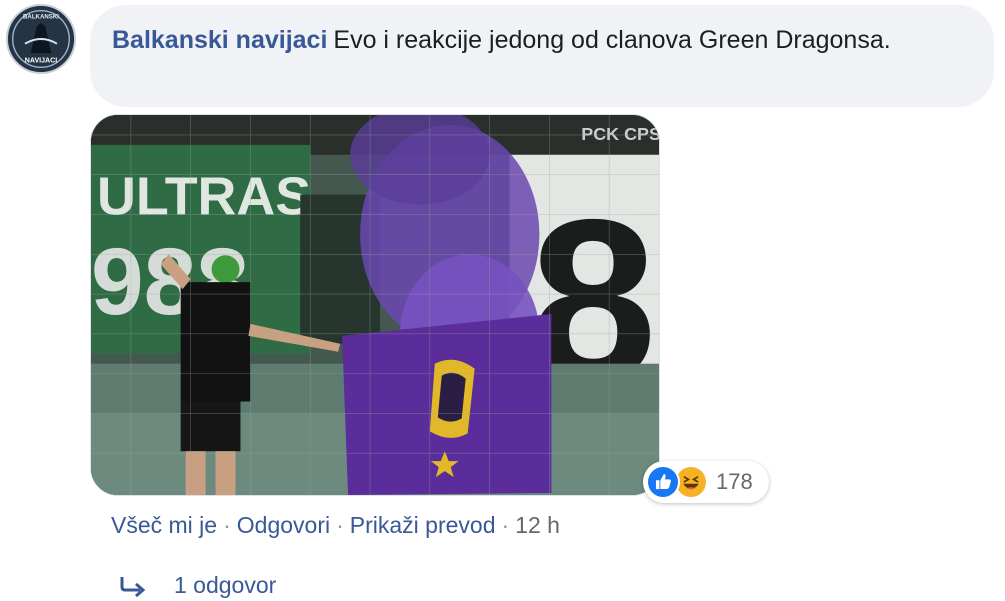  What do you see at coordinates (133, 586) in the screenshot?
I see `reply-arrow-icon` at bounding box center [133, 586].